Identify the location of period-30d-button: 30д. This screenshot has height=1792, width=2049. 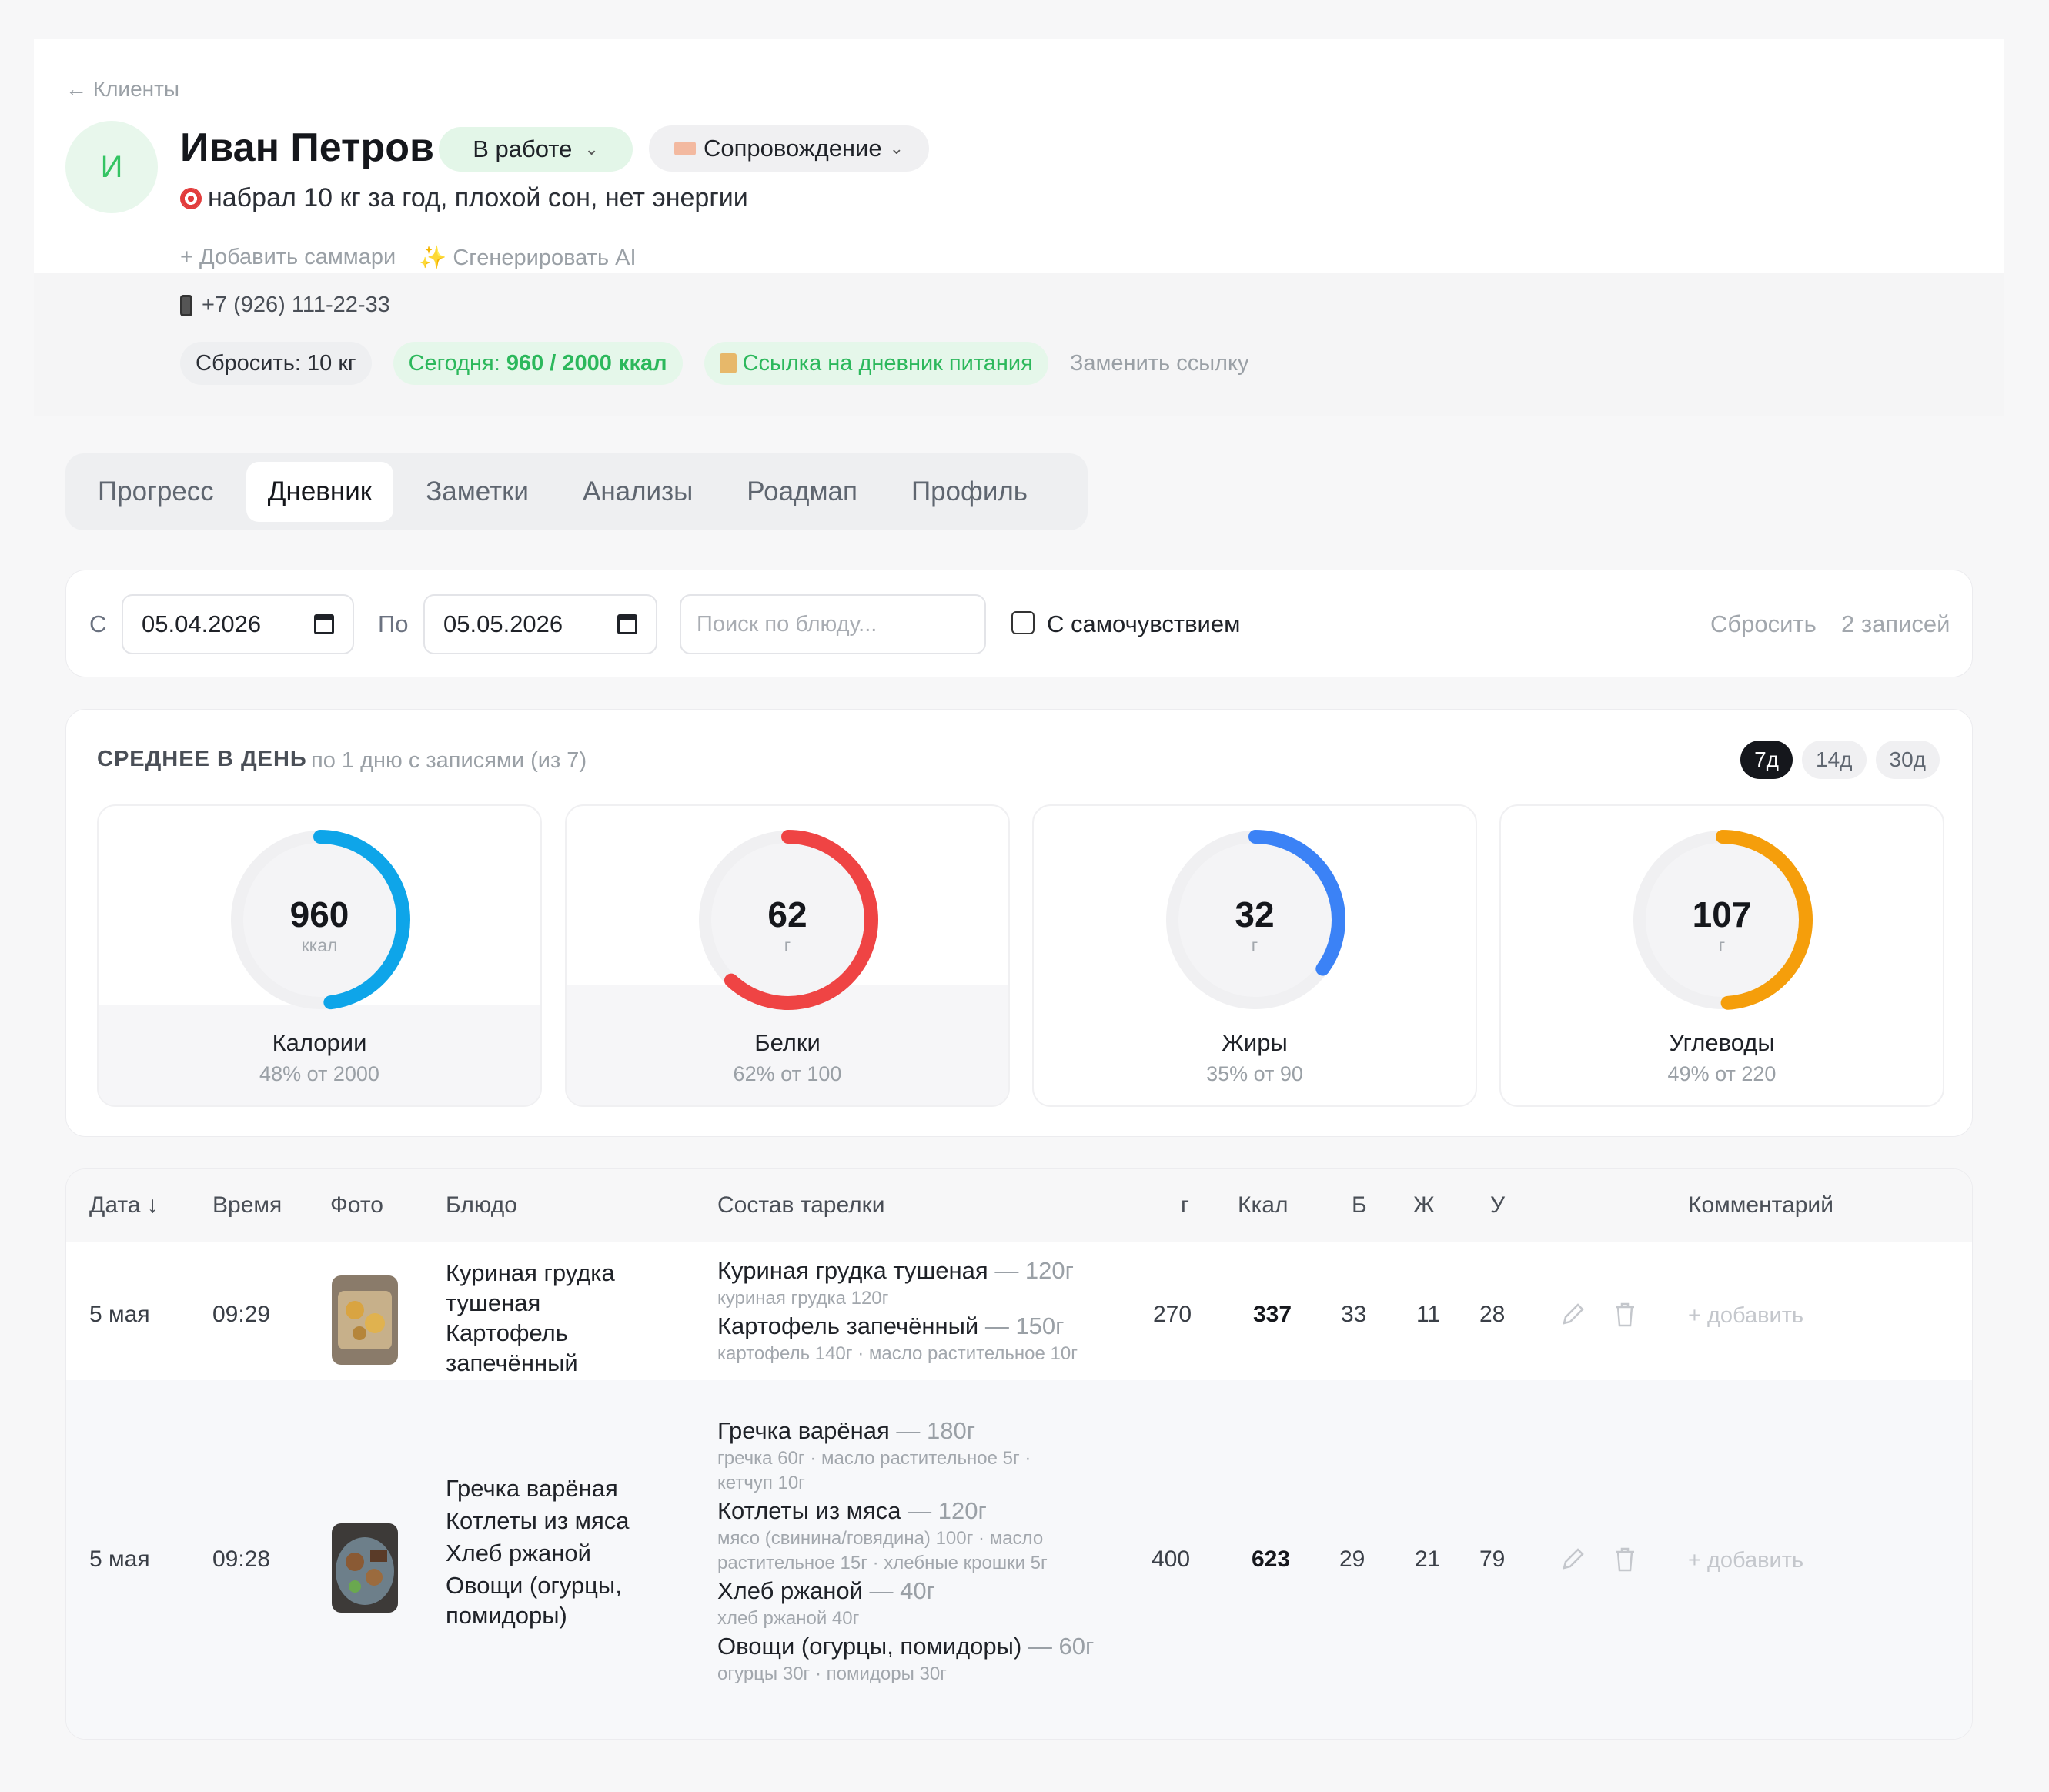
(1908, 760).